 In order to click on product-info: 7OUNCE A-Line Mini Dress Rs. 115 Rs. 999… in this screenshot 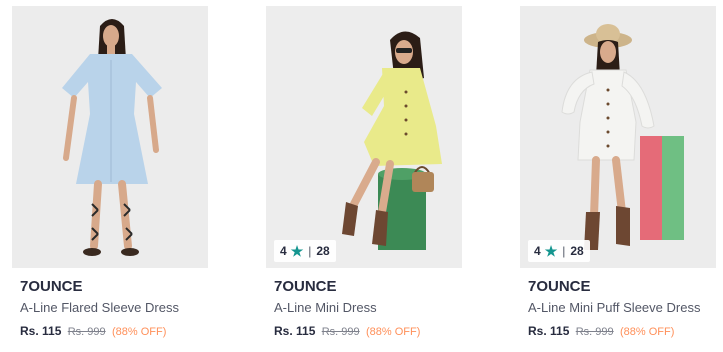, I will do `click(364, 304)`.